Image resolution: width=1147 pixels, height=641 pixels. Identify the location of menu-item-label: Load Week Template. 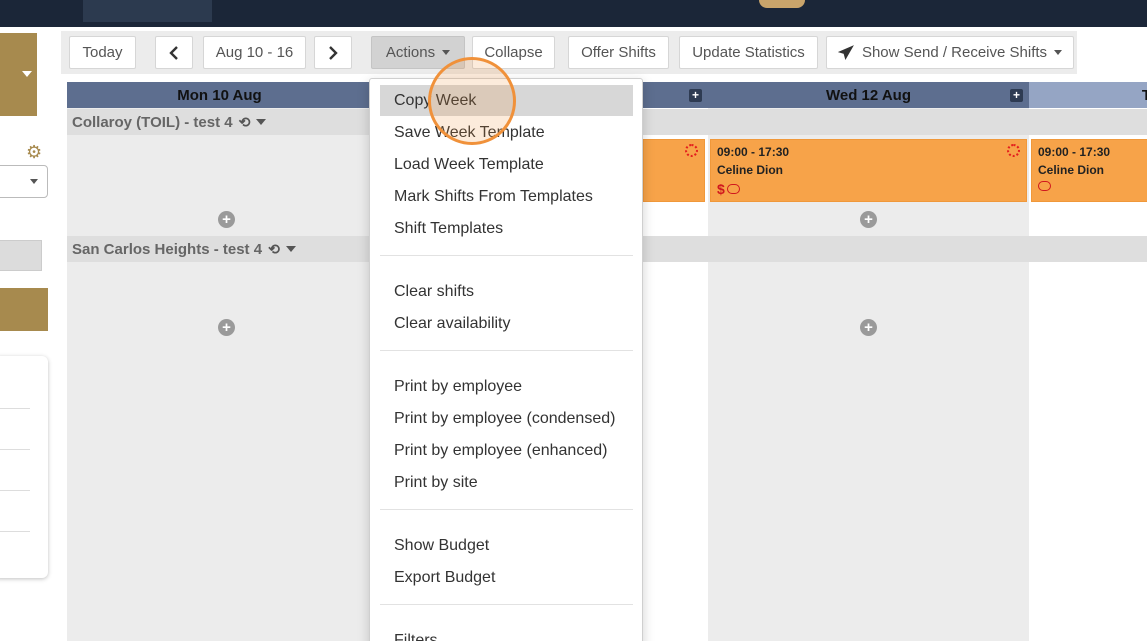
(469, 164).